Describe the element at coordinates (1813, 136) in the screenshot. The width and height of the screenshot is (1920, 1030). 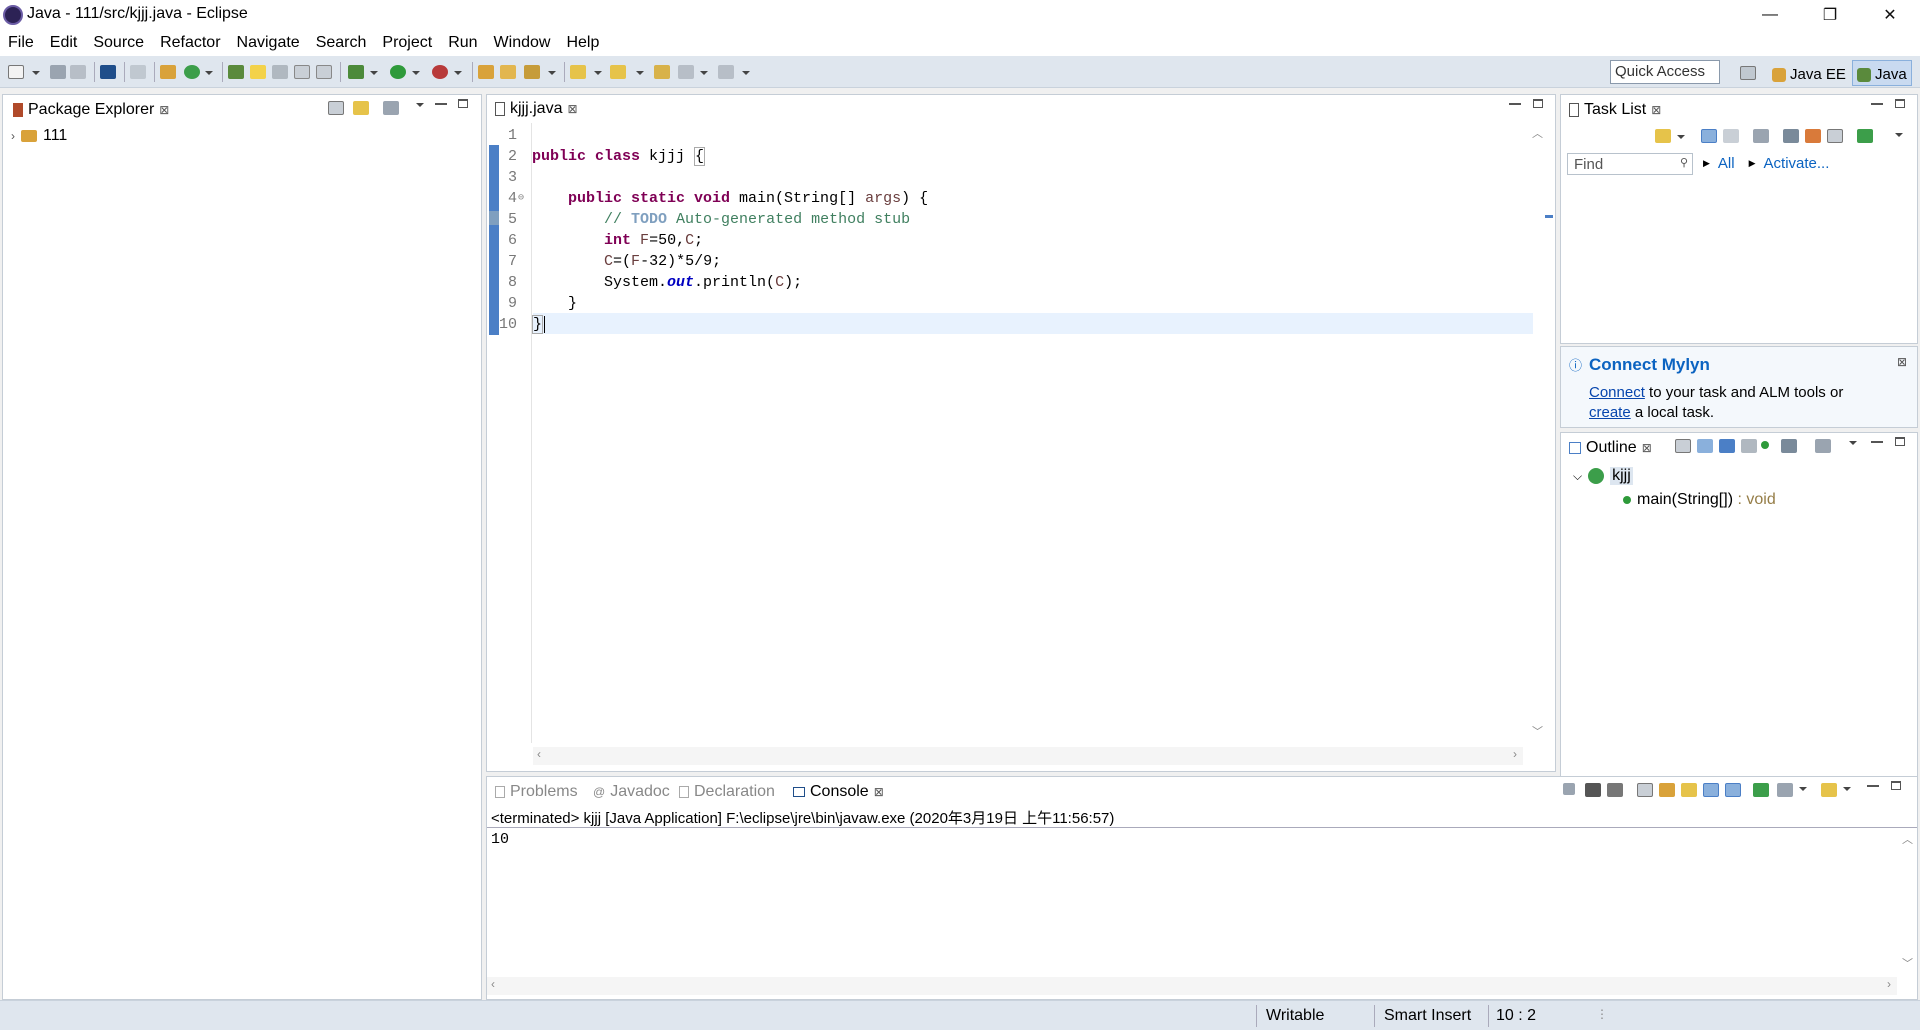
I see `sync-icon` at that location.